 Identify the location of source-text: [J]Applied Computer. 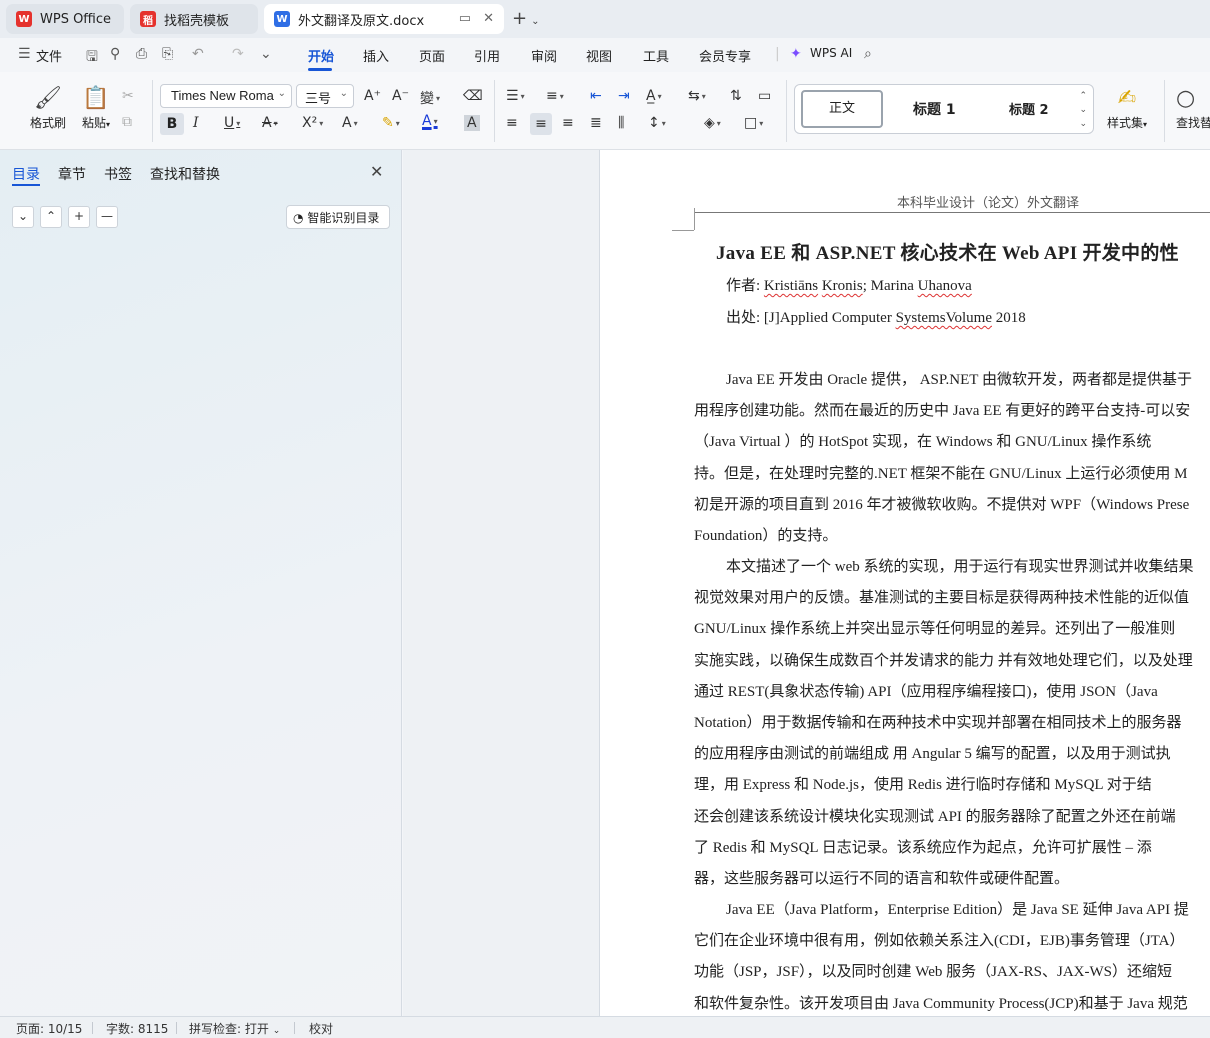
(827, 318).